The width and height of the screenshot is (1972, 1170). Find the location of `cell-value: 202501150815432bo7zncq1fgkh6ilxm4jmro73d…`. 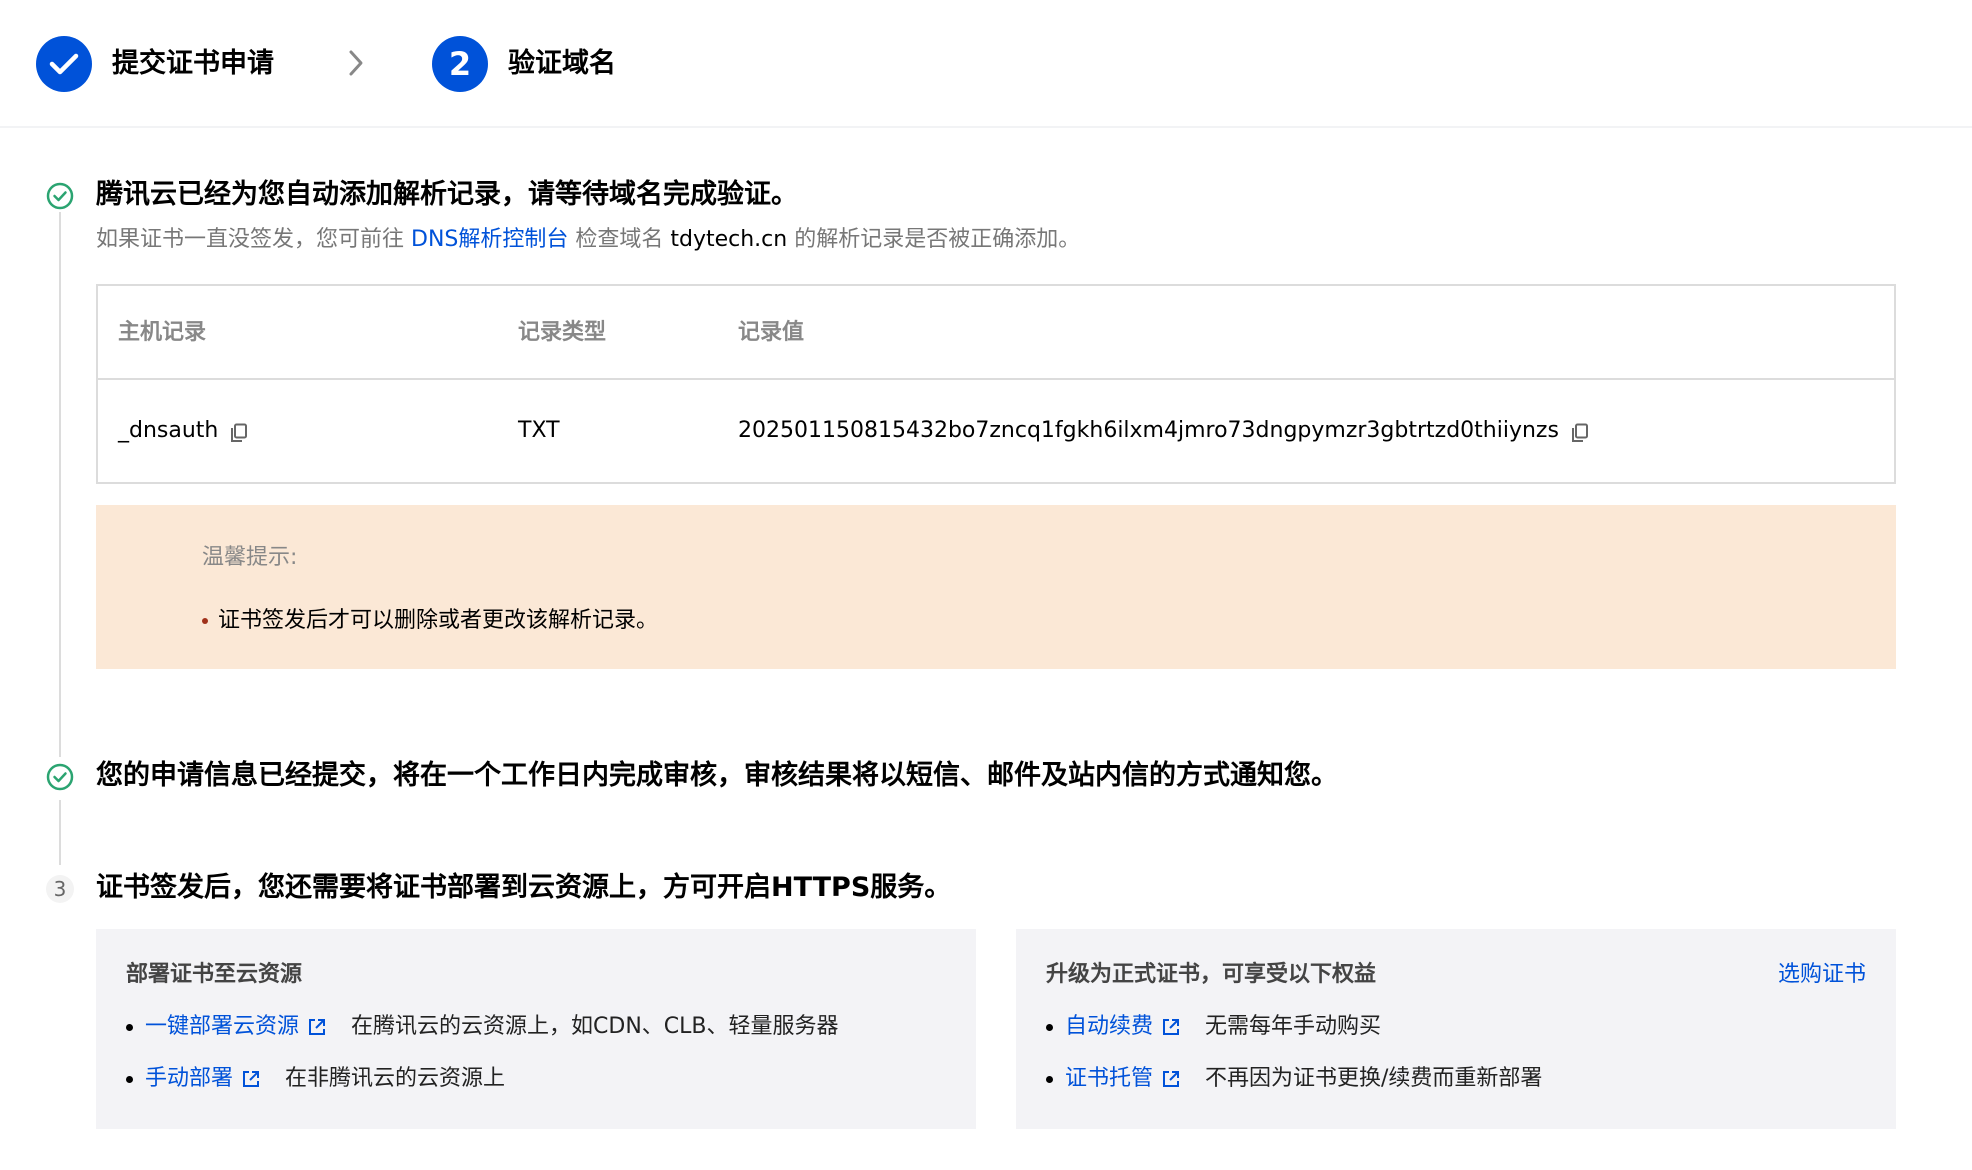

cell-value: 202501150815432bo7zncq1fgkh6ilxm4jmro73d… is located at coordinates (1163, 431).